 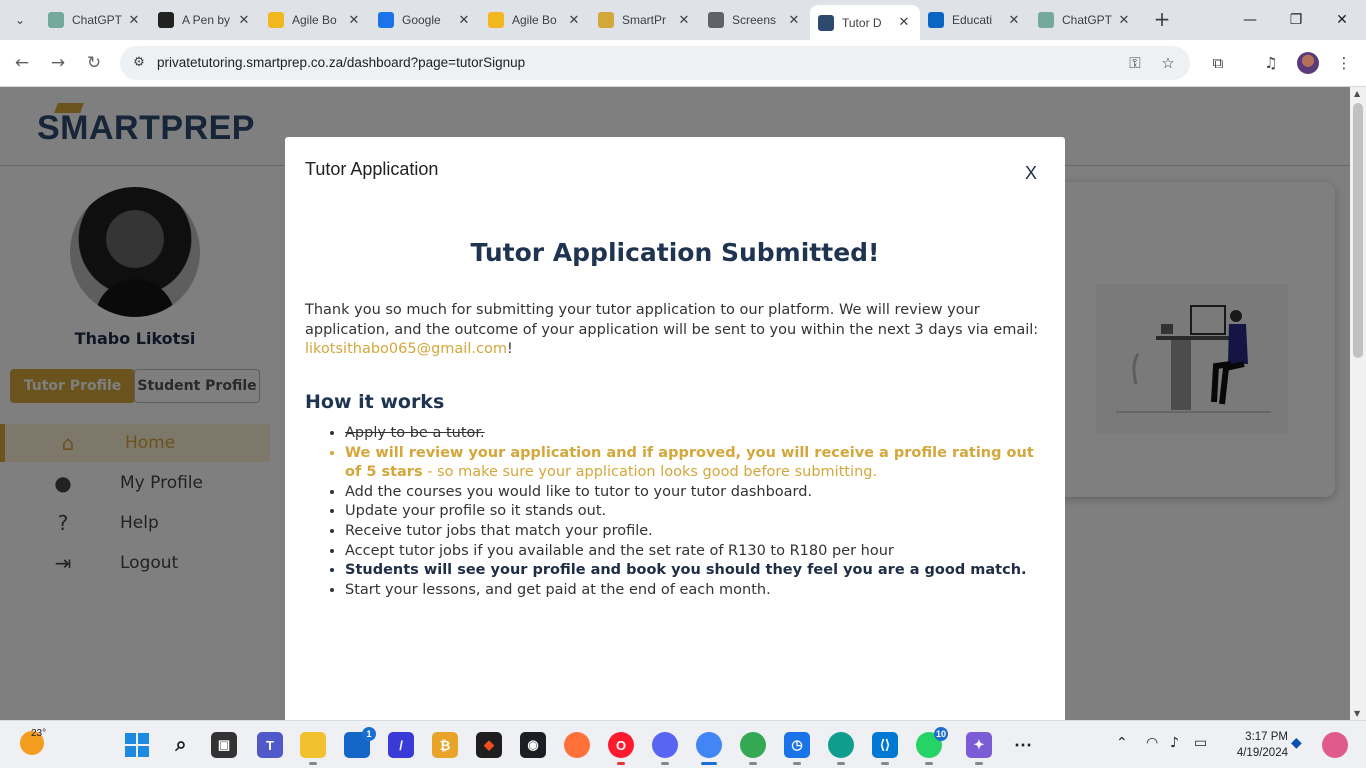 What do you see at coordinates (375, 402) in the screenshot?
I see `how-it-works-title: How it works` at bounding box center [375, 402].